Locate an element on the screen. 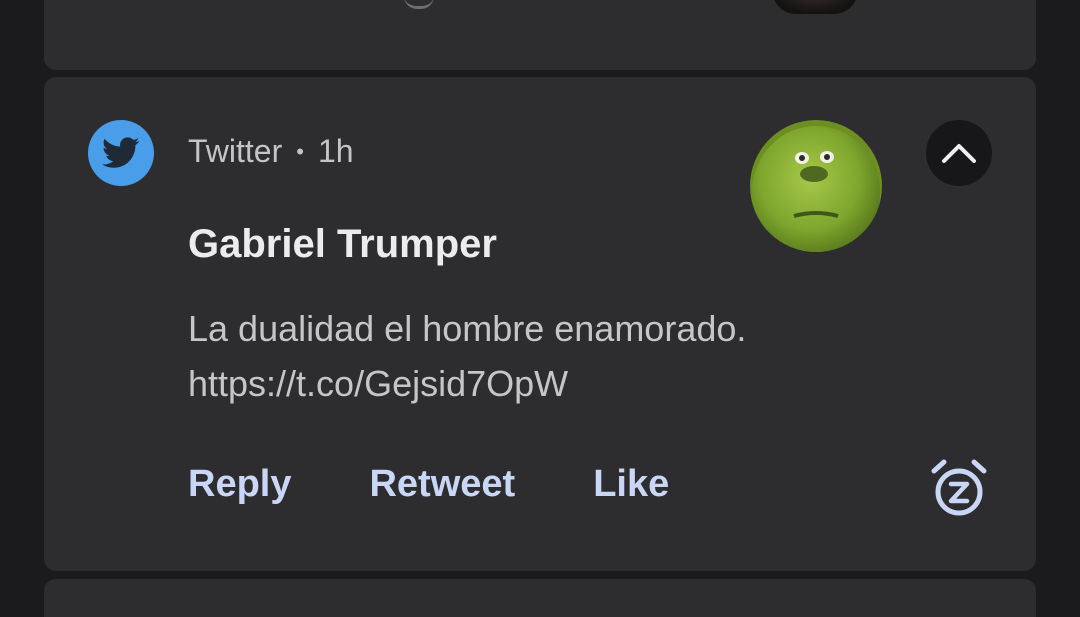 This screenshot has height=617, width=1080. sender-avatar is located at coordinates (816, 186).